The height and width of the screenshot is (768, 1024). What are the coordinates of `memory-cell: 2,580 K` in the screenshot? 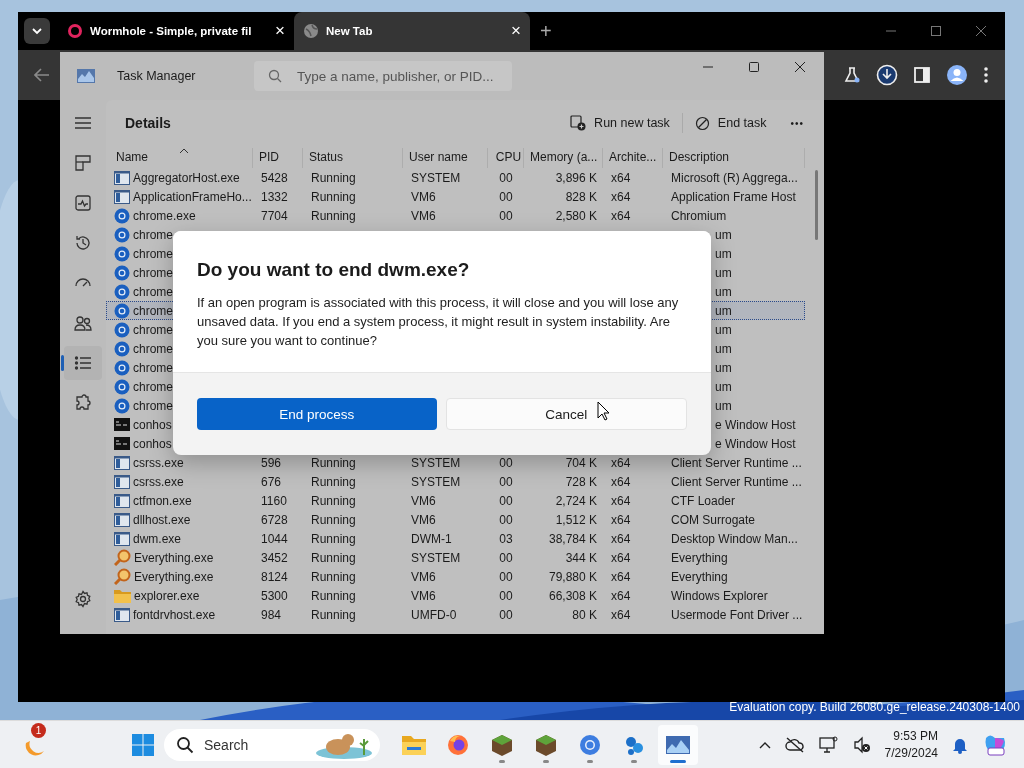 It's located at (576, 215).